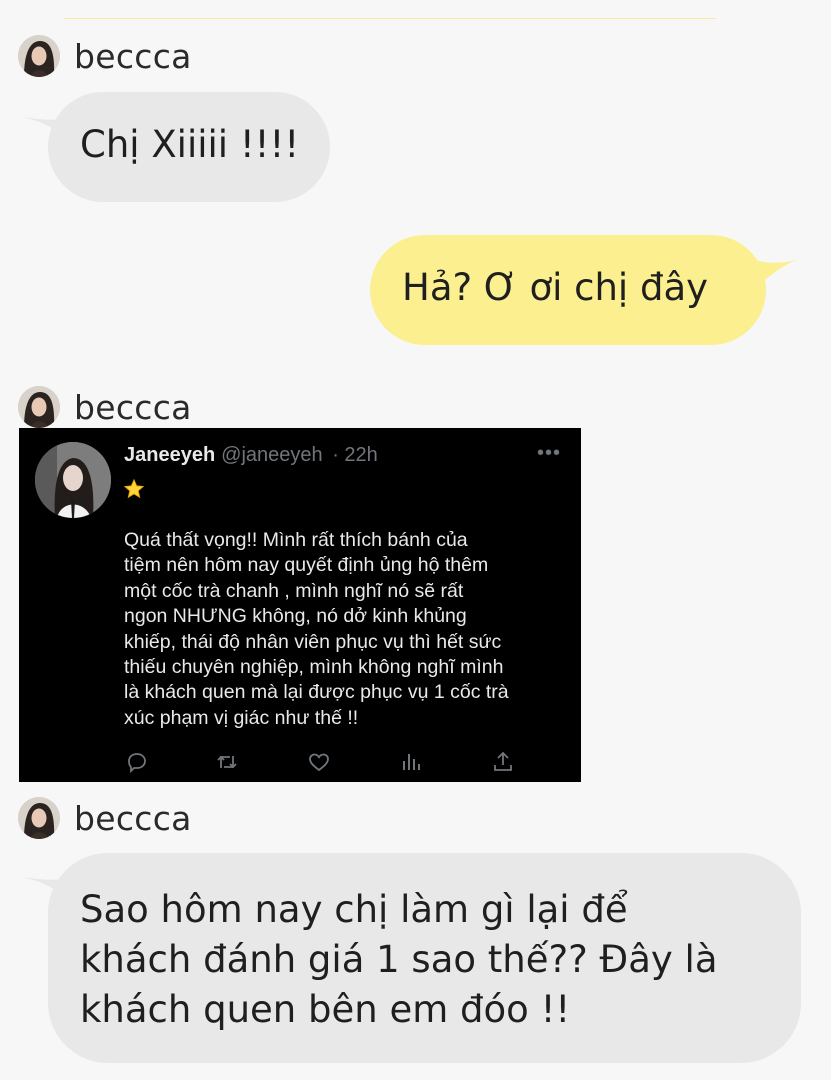 This screenshot has height=1080, width=831. What do you see at coordinates (390, 18) in the screenshot?
I see `top-divider` at bounding box center [390, 18].